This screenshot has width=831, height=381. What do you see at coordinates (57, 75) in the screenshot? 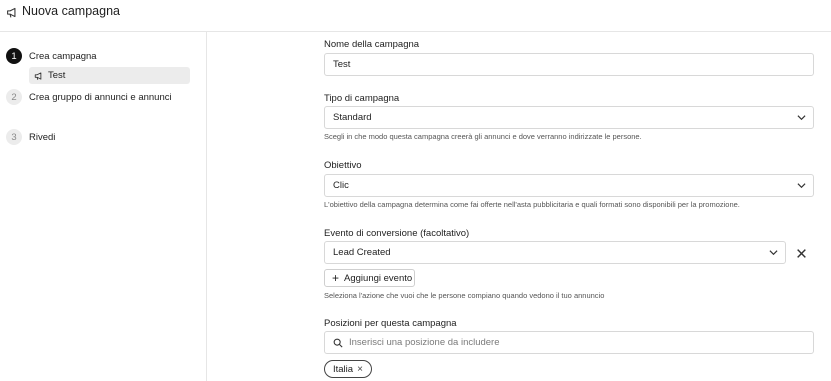
I see `sidebar-item-label: Test` at bounding box center [57, 75].